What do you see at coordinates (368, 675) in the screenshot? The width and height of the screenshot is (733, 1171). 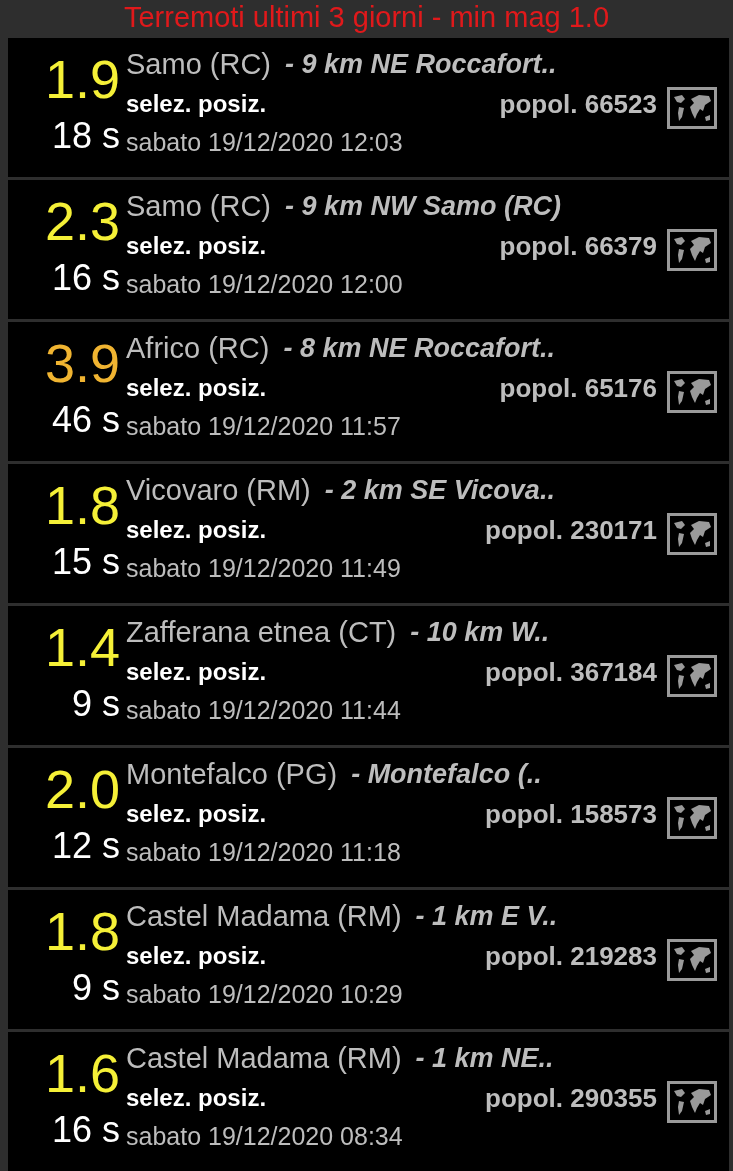 I see `earthquake-row: 1.4 9 s Zafferana etnea (CT) - 10 km W.. selez. posiz. popol. 367184 sabato 19/12/2020 11:44` at bounding box center [368, 675].